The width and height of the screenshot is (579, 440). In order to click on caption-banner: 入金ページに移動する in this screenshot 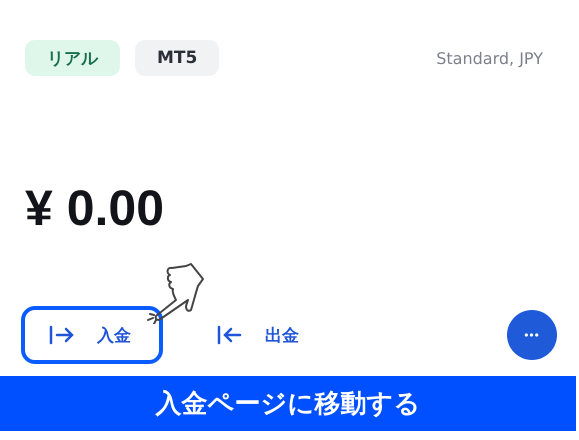, I will do `click(288, 403)`.